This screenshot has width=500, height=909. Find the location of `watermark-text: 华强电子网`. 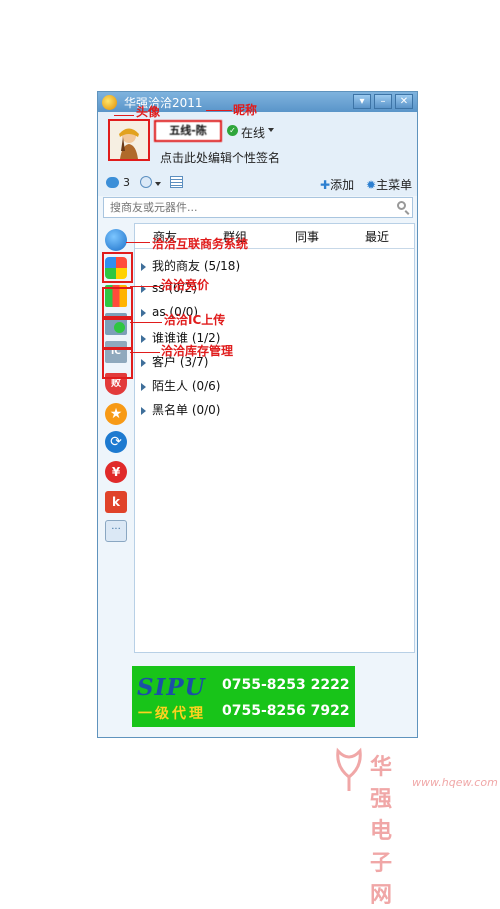

watermark-text: 华强电子网 is located at coordinates (382, 831).